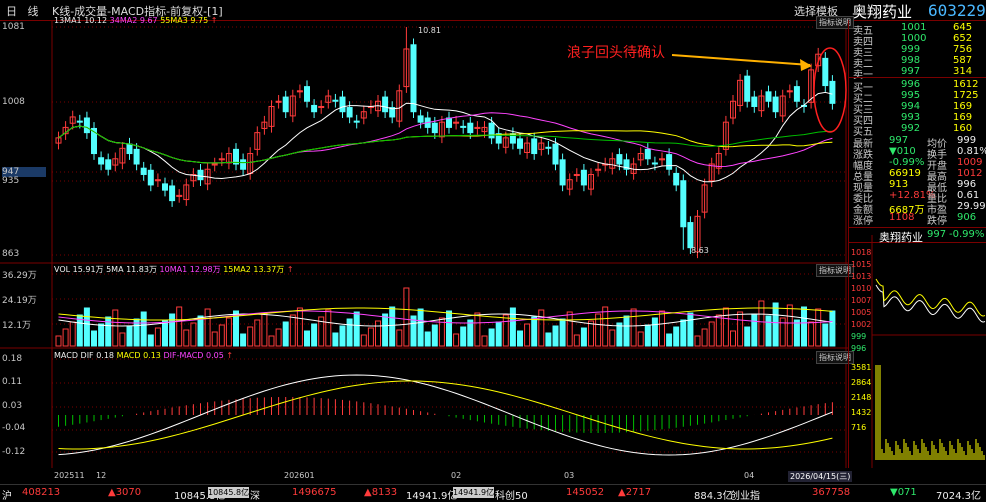 The width and height of the screenshot is (986, 502). I want to click on cy-value: 367758, so click(831, 492).